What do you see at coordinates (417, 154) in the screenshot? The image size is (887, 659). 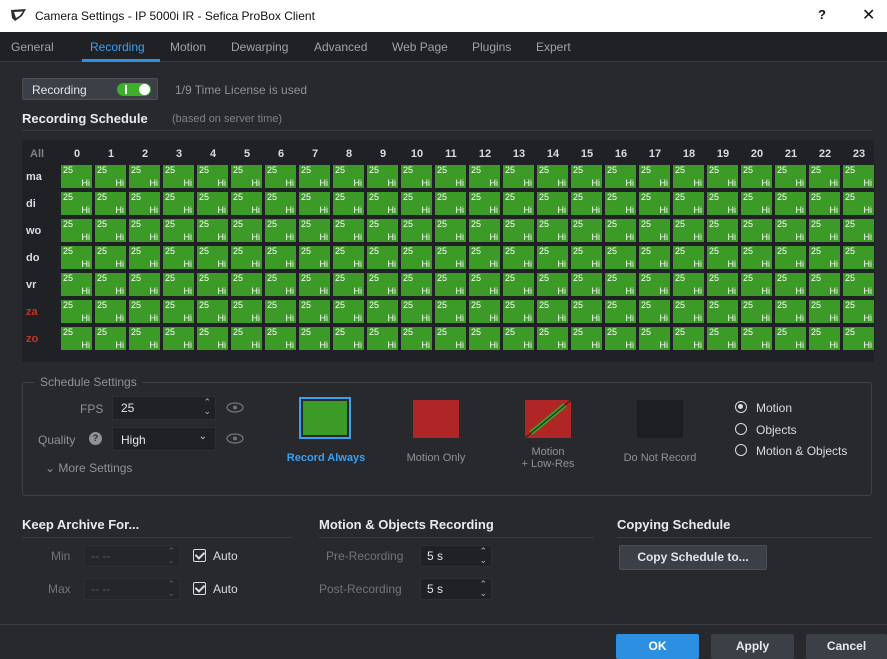 I see `hour-header: 10` at bounding box center [417, 154].